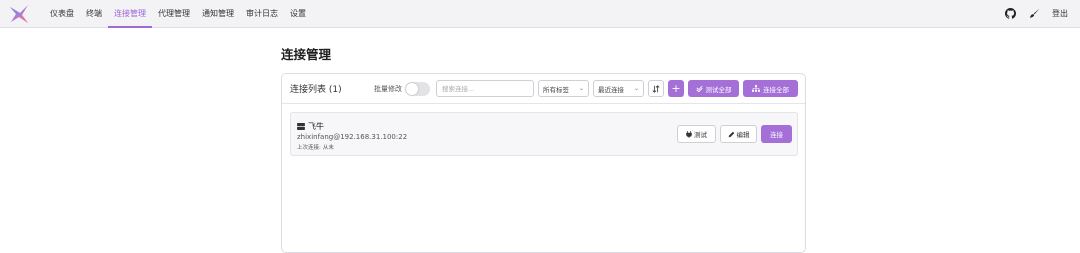  Describe the element at coordinates (611, 89) in the screenshot. I see `sort-value: 最近连接` at that location.